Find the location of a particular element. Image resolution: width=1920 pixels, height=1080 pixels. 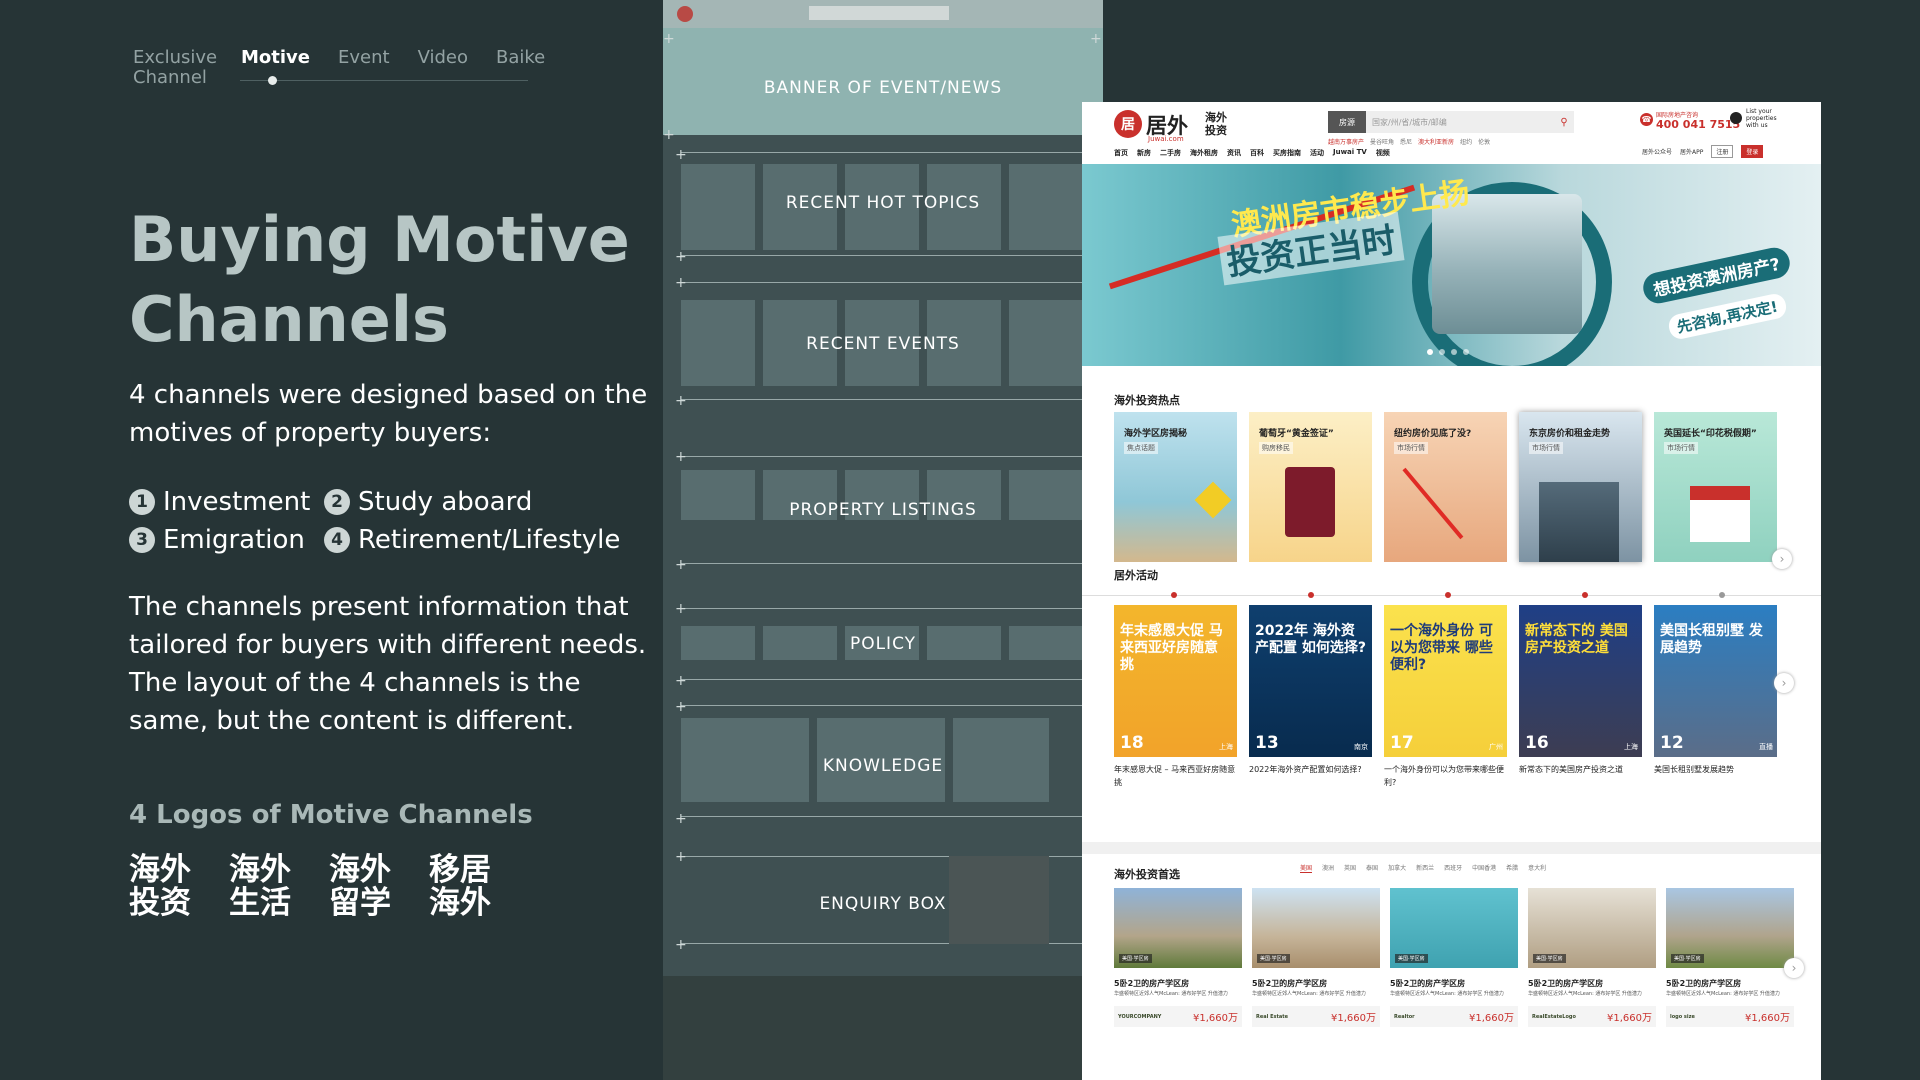

motive-label: Study aboard is located at coordinates (445, 502).